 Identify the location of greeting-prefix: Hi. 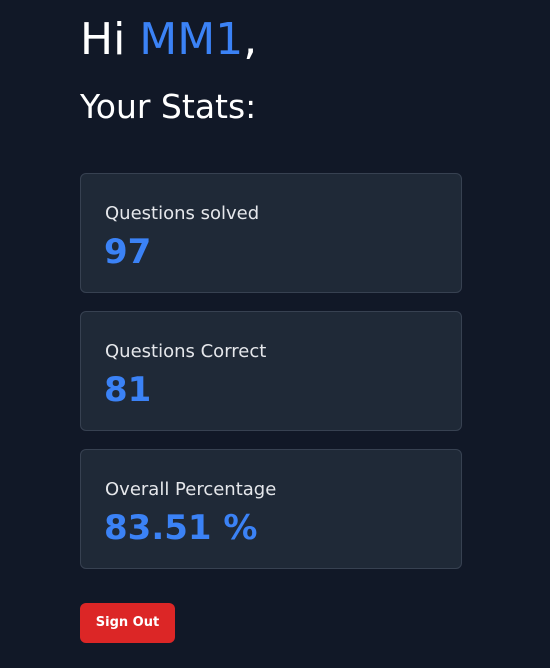
(110, 39).